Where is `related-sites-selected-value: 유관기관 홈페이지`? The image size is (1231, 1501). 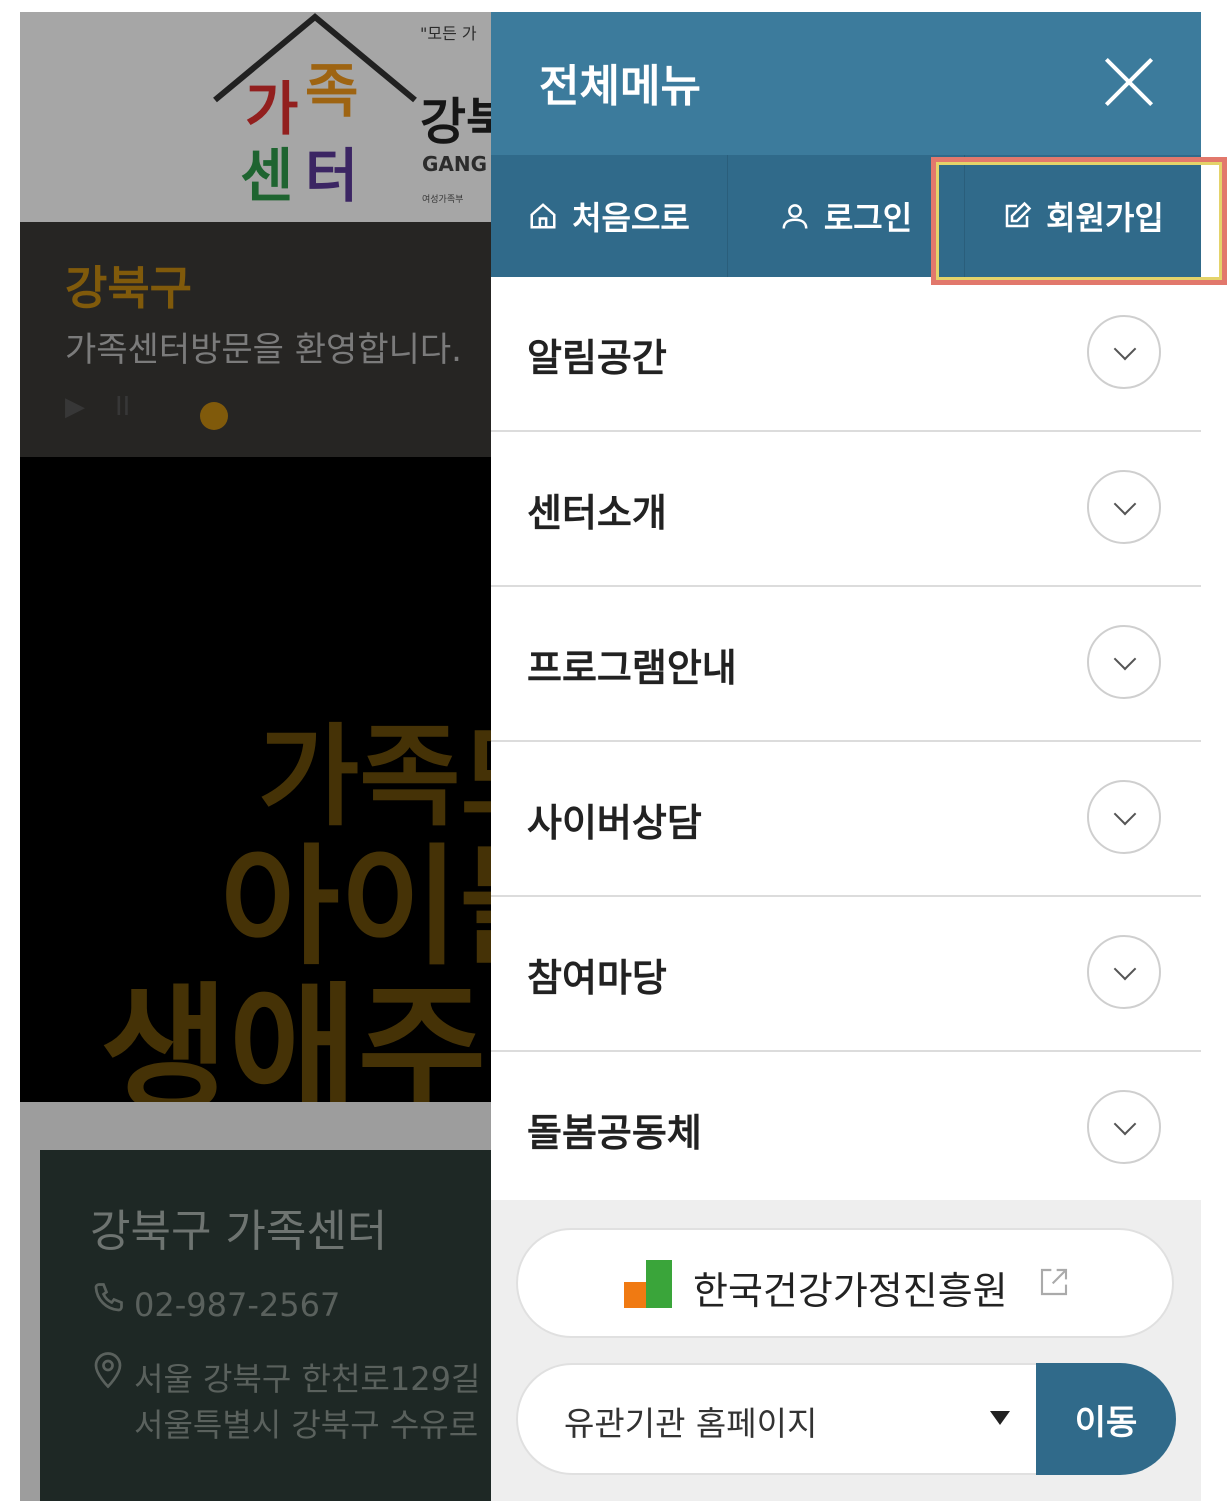 related-sites-selected-value: 유관기관 홈페이지 is located at coordinates (691, 1423).